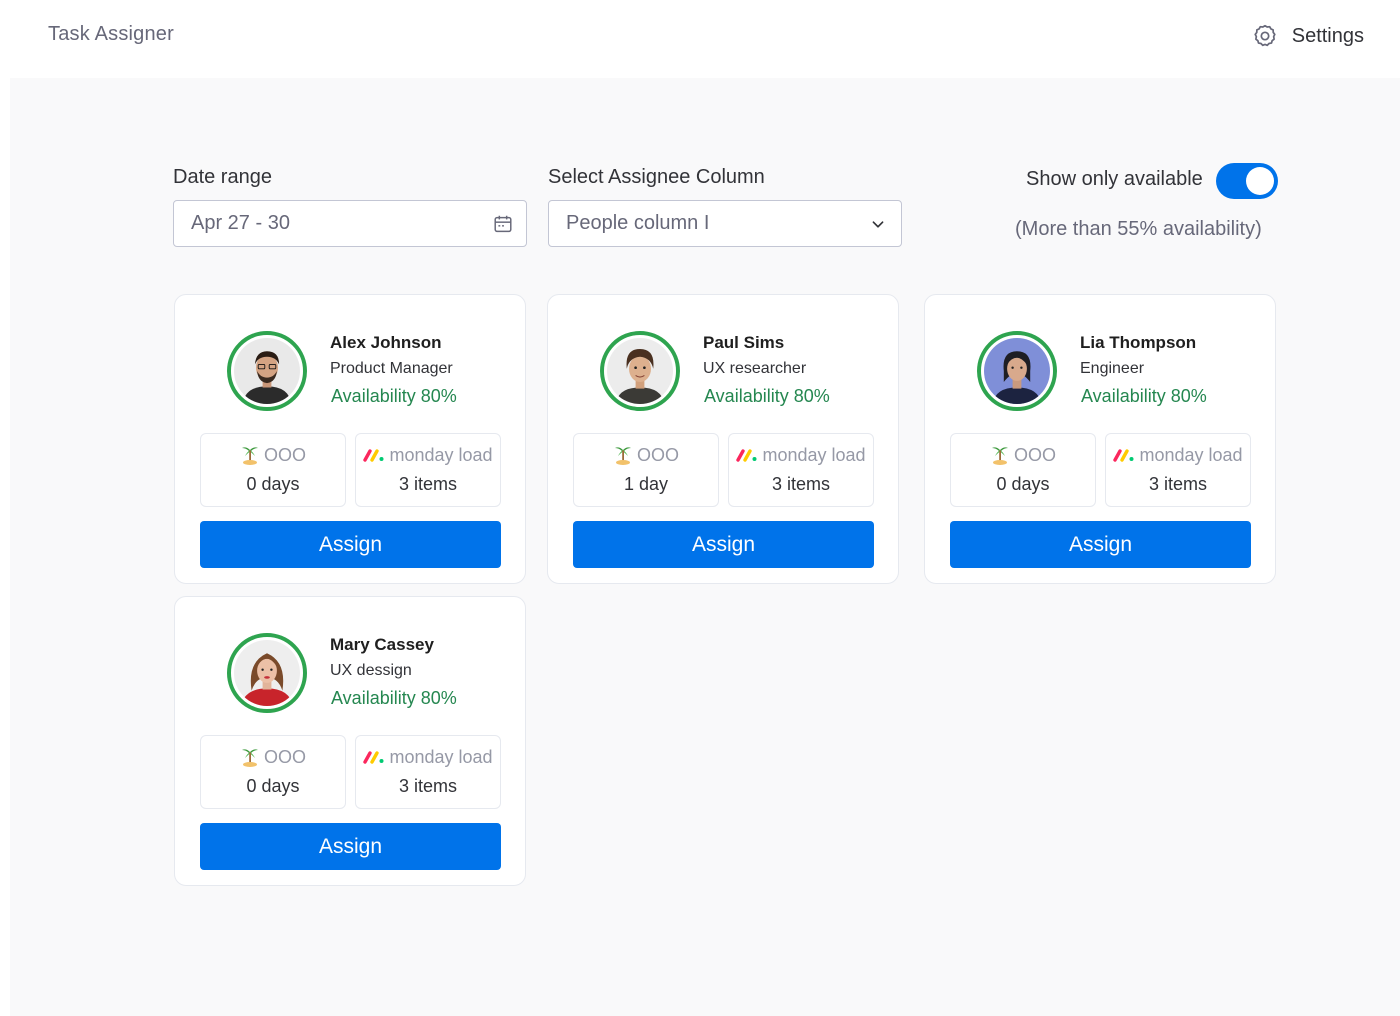 This screenshot has width=1400, height=1016. I want to click on gear-icon, so click(1265, 35).